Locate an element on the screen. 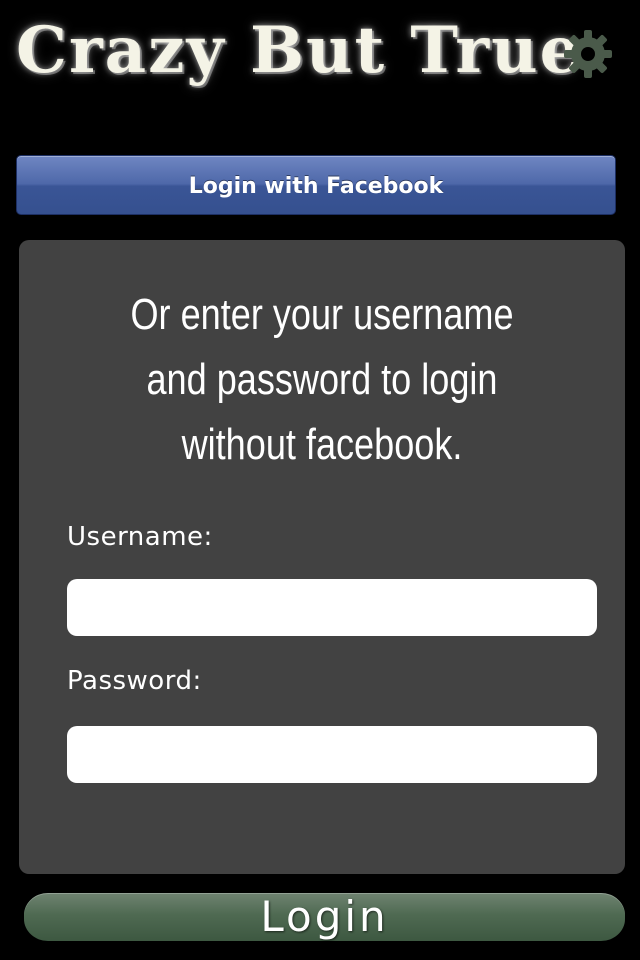 The width and height of the screenshot is (640, 960). username-label: Username: is located at coordinates (140, 537).